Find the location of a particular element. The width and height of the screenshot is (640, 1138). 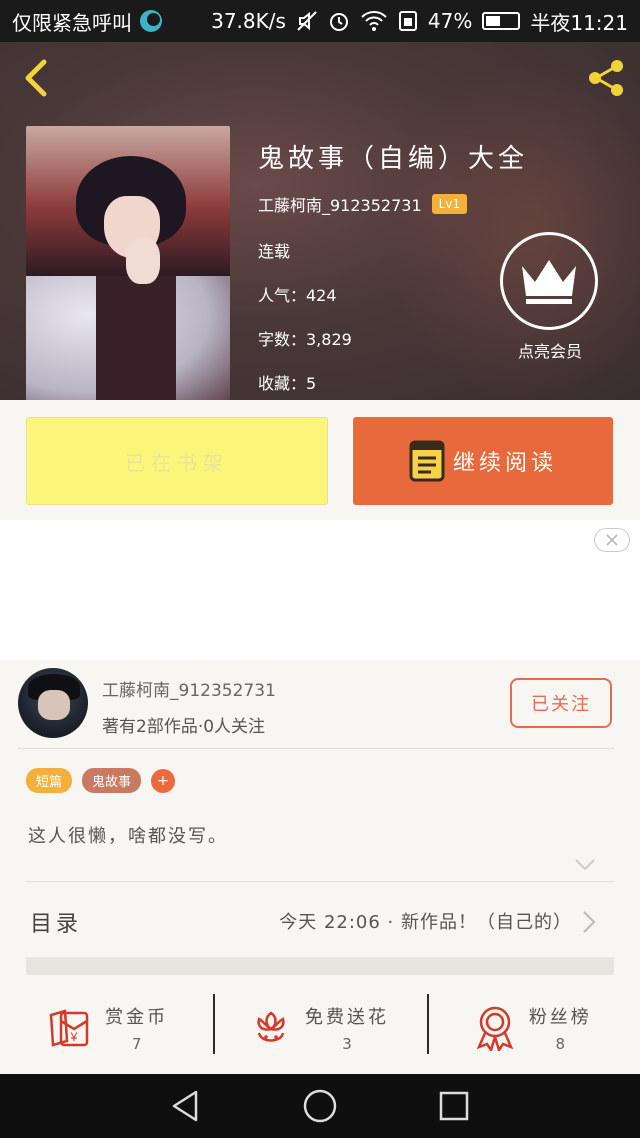

tag-short: 短篇 is located at coordinates (49, 780).